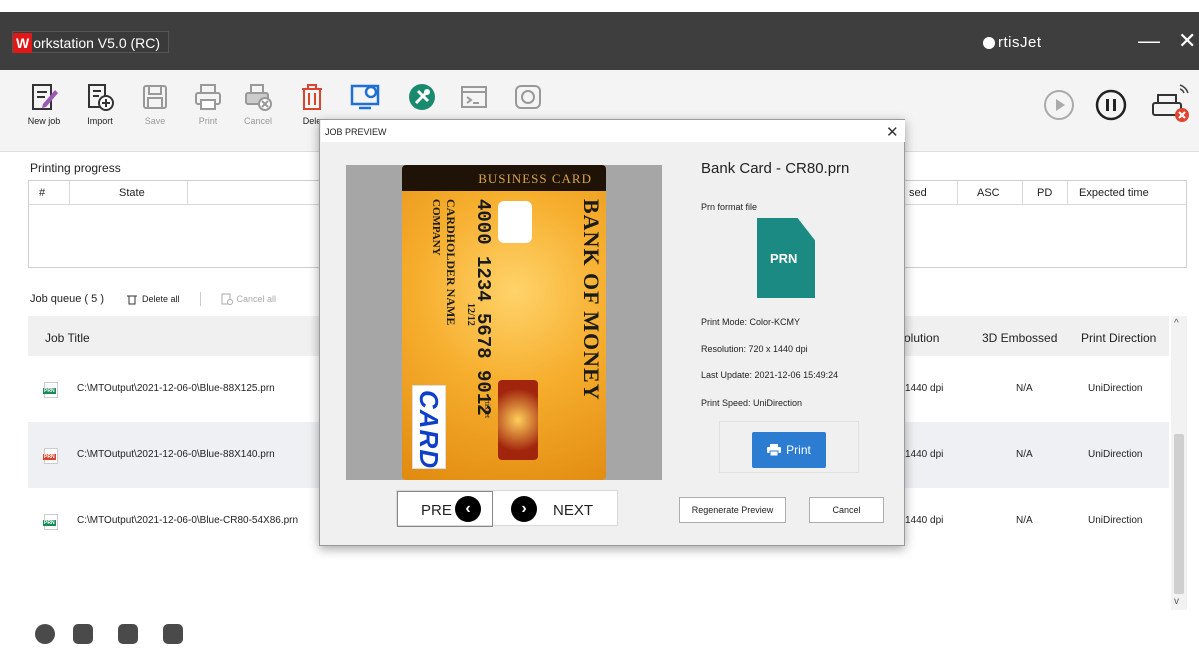 The image size is (1199, 649). Describe the element at coordinates (429, 430) in the screenshot. I see `card-word: CARD` at that location.